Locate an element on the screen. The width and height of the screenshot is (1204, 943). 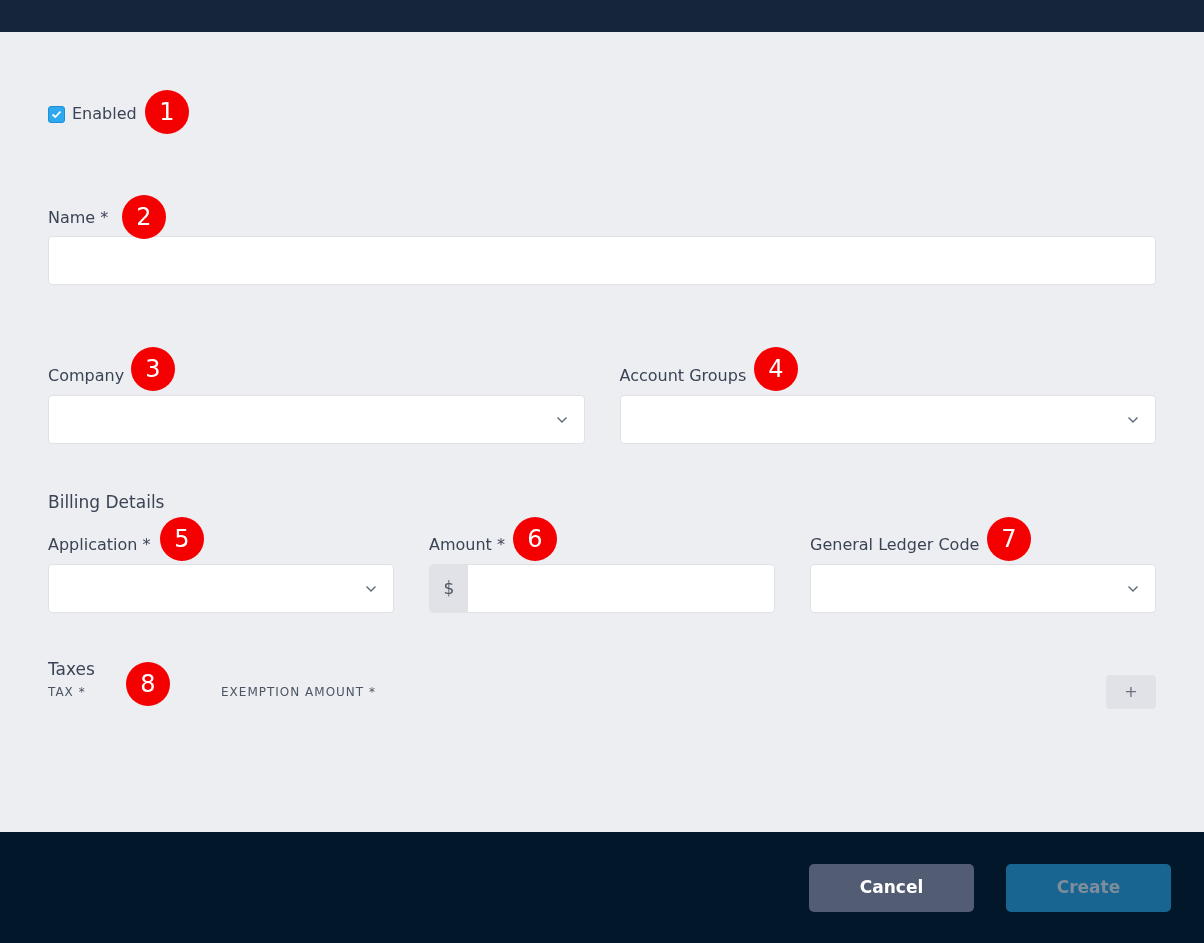
number-marker: 7 is located at coordinates (1009, 539).